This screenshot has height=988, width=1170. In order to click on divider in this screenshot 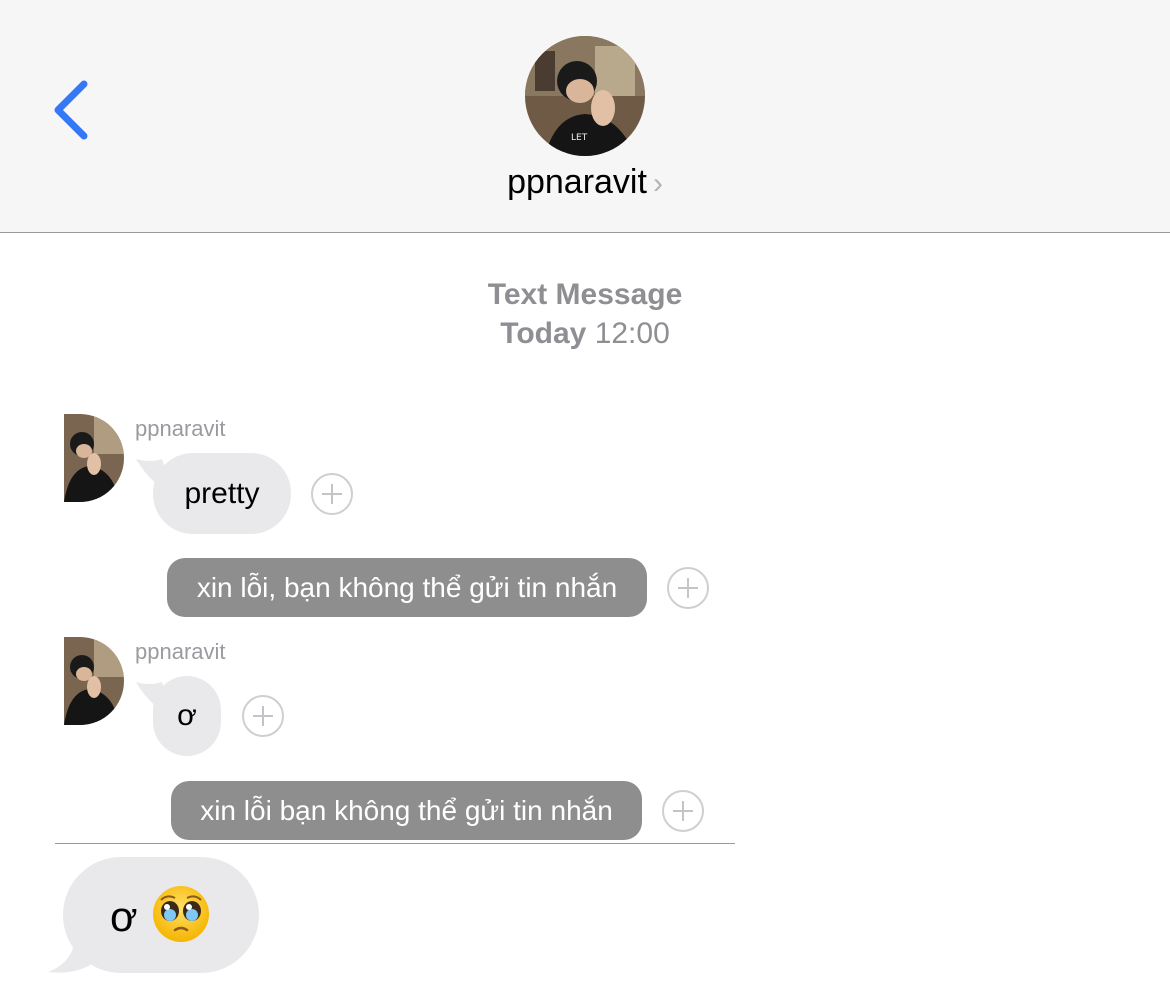, I will do `click(395, 843)`.